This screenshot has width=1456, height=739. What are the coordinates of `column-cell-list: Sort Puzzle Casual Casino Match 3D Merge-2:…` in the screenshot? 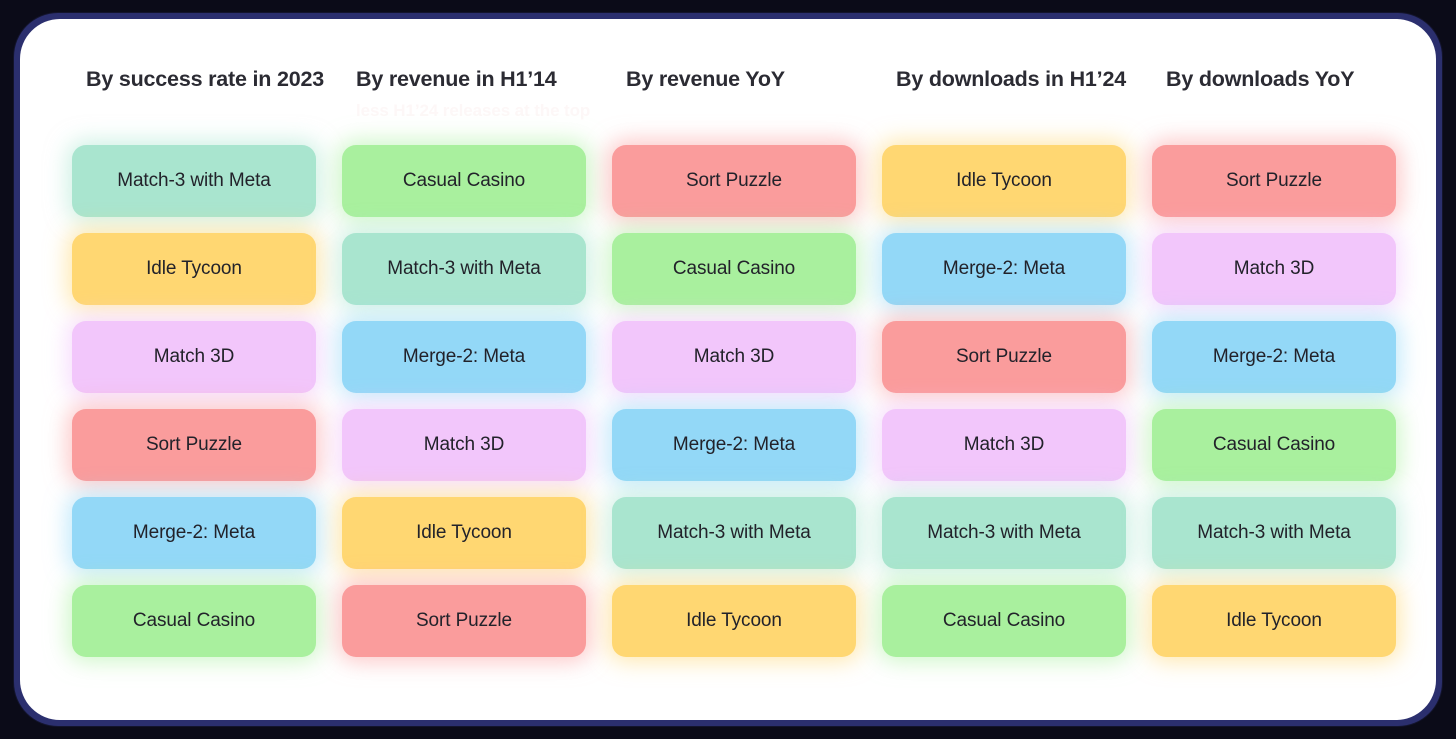 It's located at (741, 401).